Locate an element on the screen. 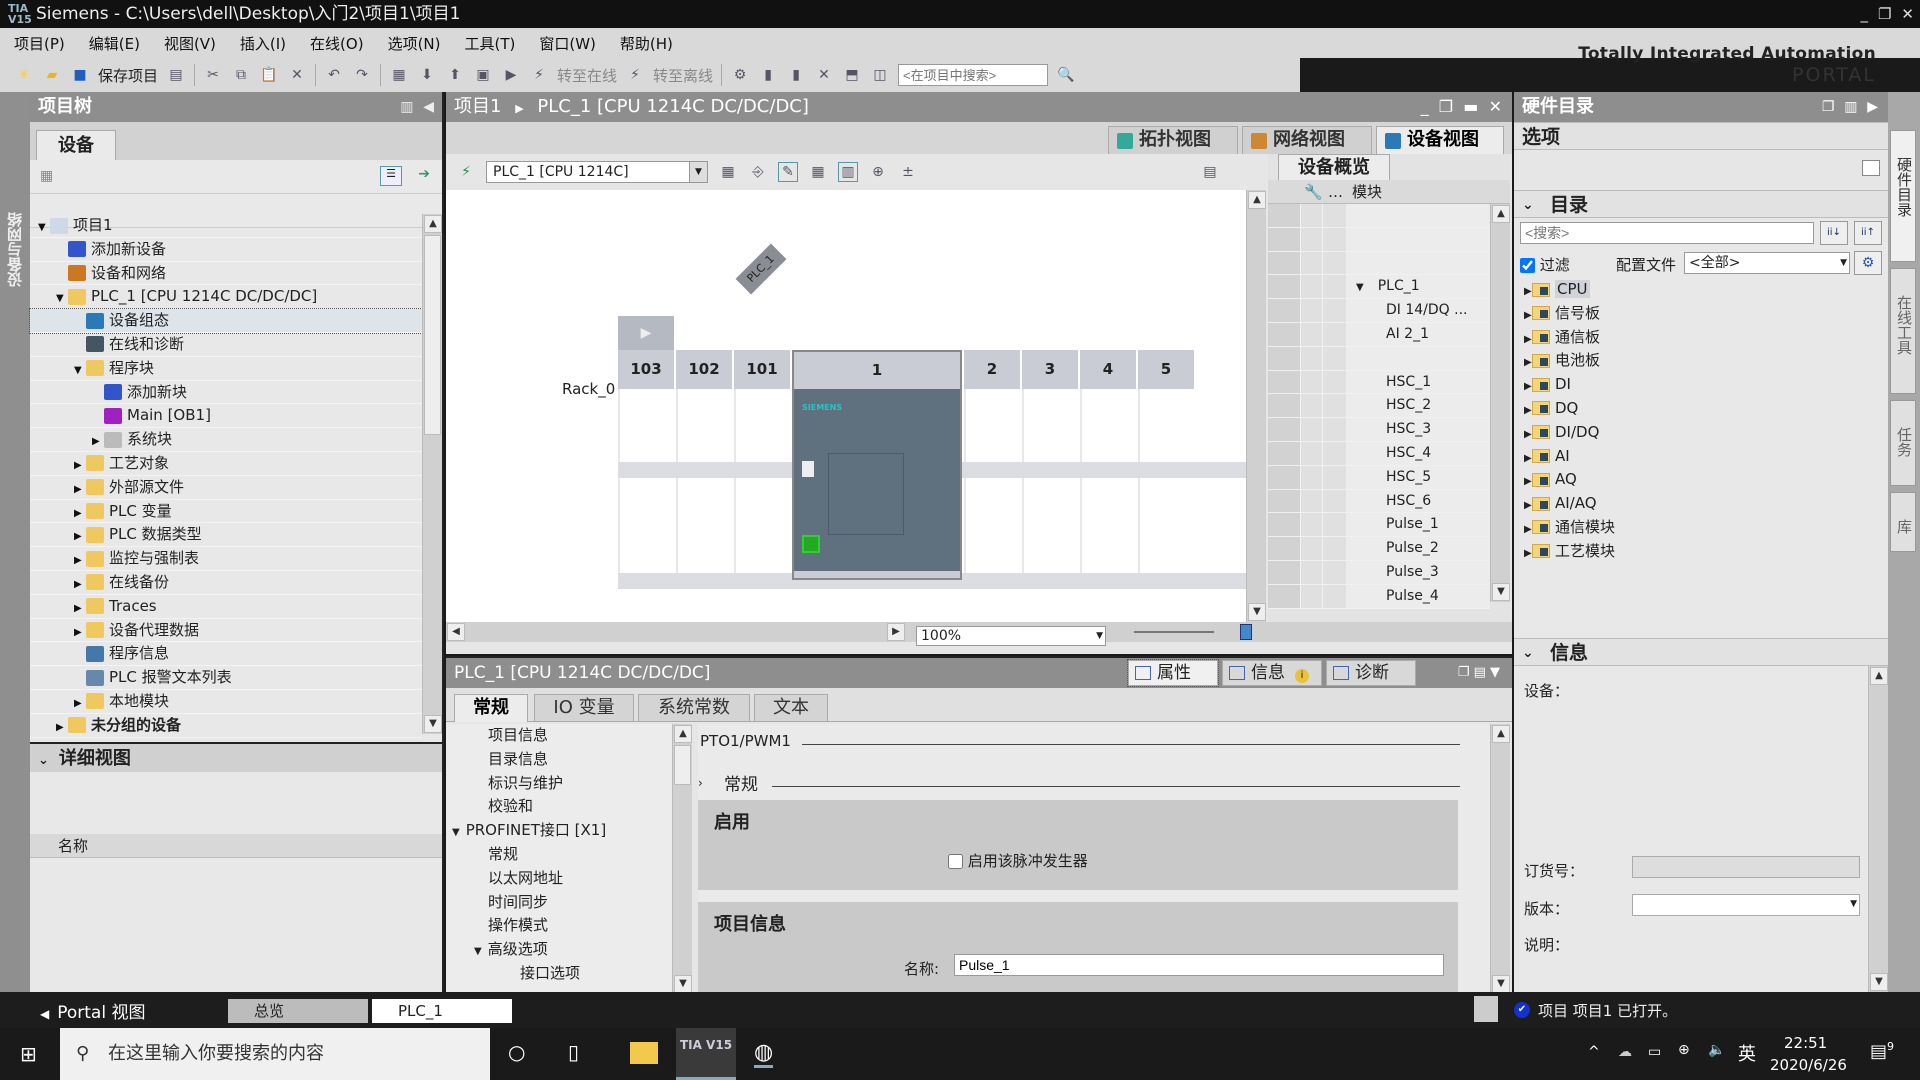 The height and width of the screenshot is (1080, 1920). property-nav-item: 接口选项 is located at coordinates (559, 974).